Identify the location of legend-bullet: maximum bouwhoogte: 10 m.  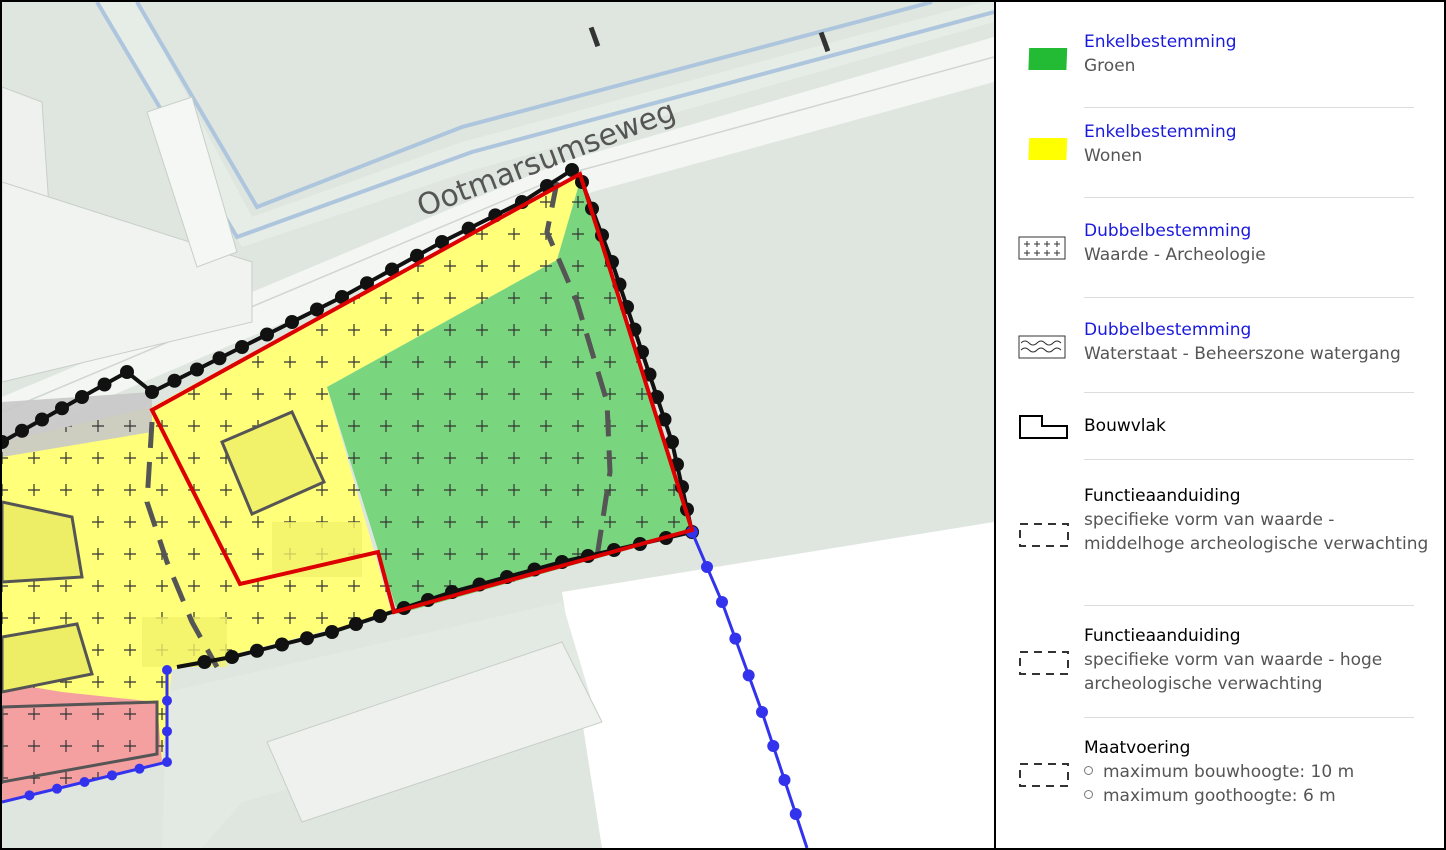
(1259, 772).